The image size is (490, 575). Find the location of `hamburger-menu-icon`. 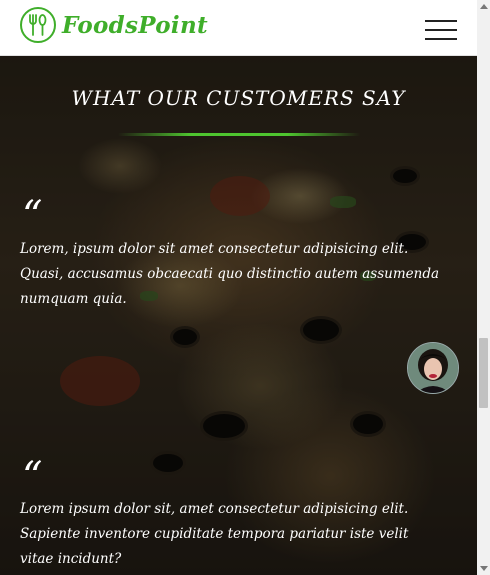

hamburger-menu-icon is located at coordinates (441, 30).